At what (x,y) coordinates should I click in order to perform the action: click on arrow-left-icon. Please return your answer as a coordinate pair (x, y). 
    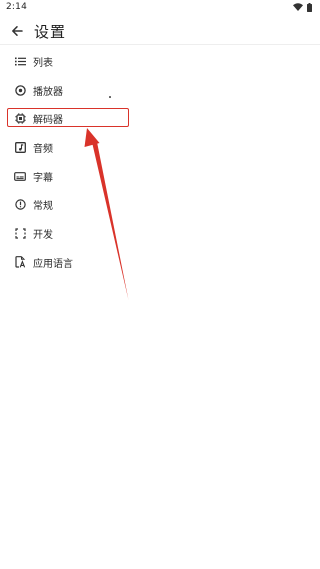
    Looking at the image, I should click on (17, 31).